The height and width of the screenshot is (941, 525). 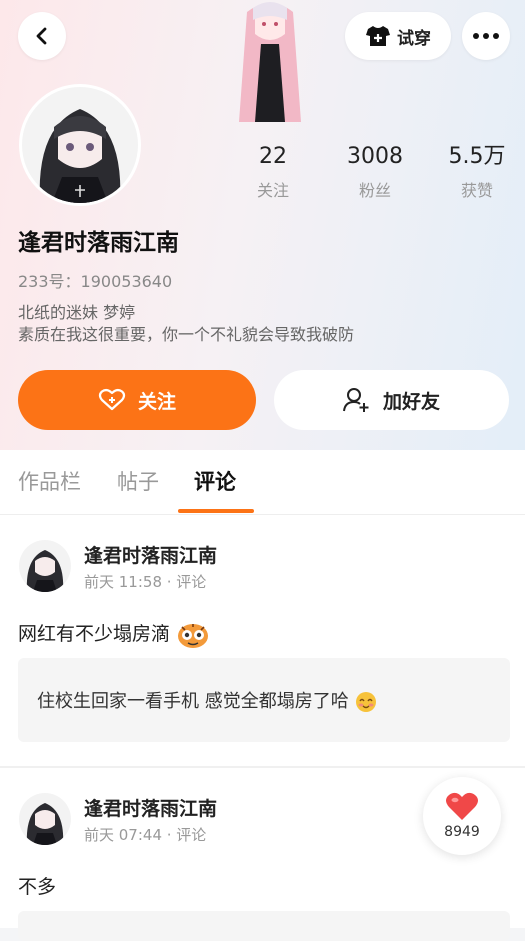 What do you see at coordinates (98, 243) in the screenshot?
I see `profile-username: 逢君时落雨江南` at bounding box center [98, 243].